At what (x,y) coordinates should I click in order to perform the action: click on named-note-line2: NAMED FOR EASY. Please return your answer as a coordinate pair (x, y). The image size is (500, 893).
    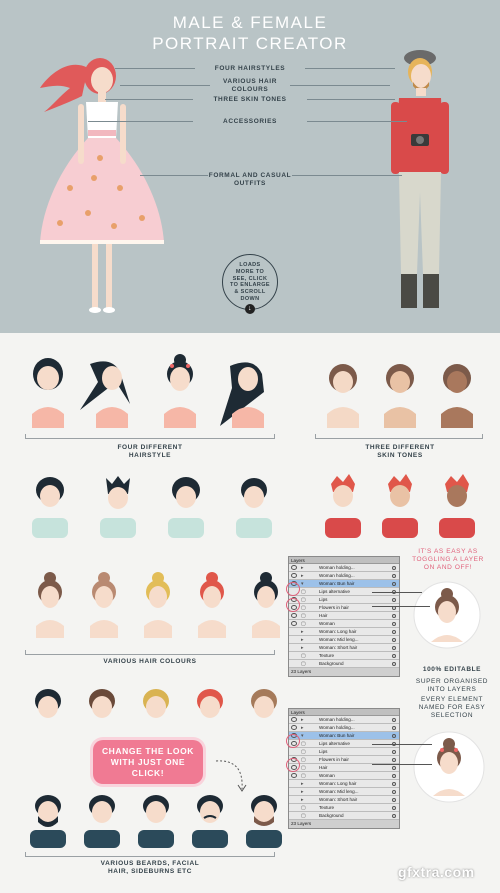
    Looking at the image, I should click on (452, 707).